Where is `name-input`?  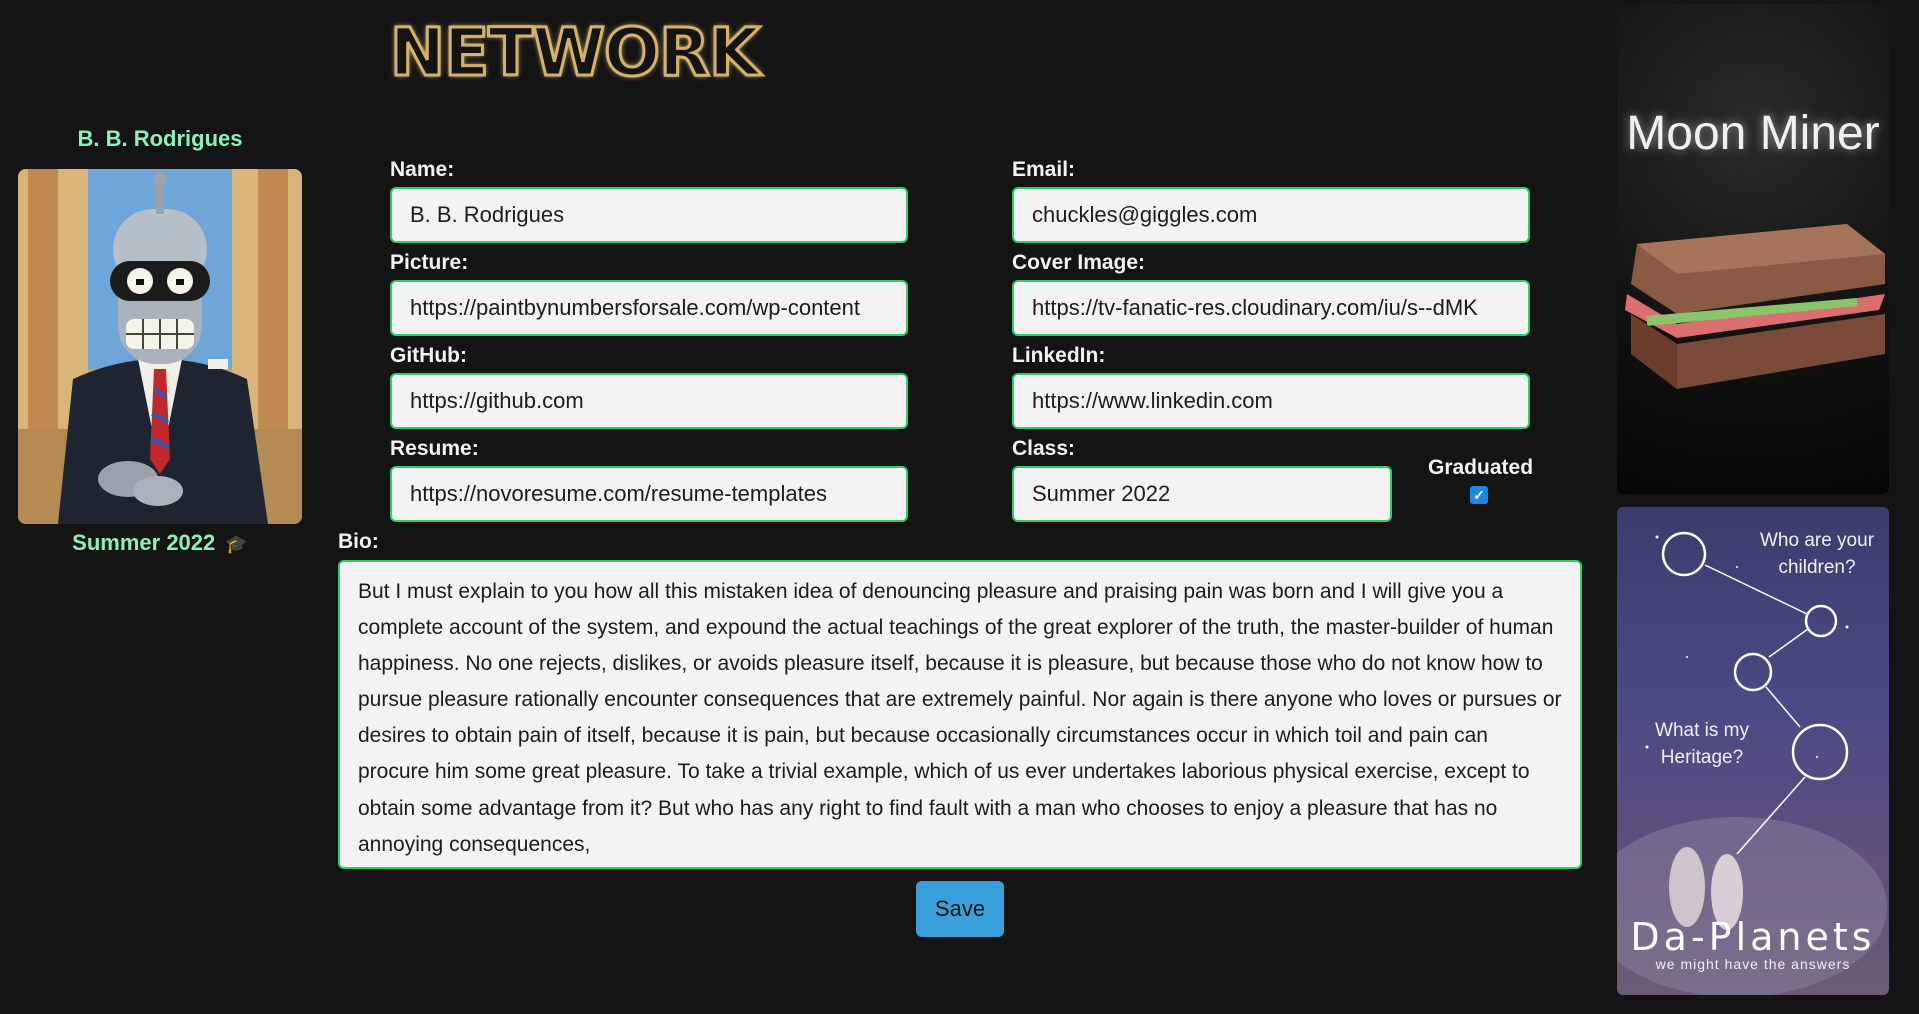 name-input is located at coordinates (649, 215).